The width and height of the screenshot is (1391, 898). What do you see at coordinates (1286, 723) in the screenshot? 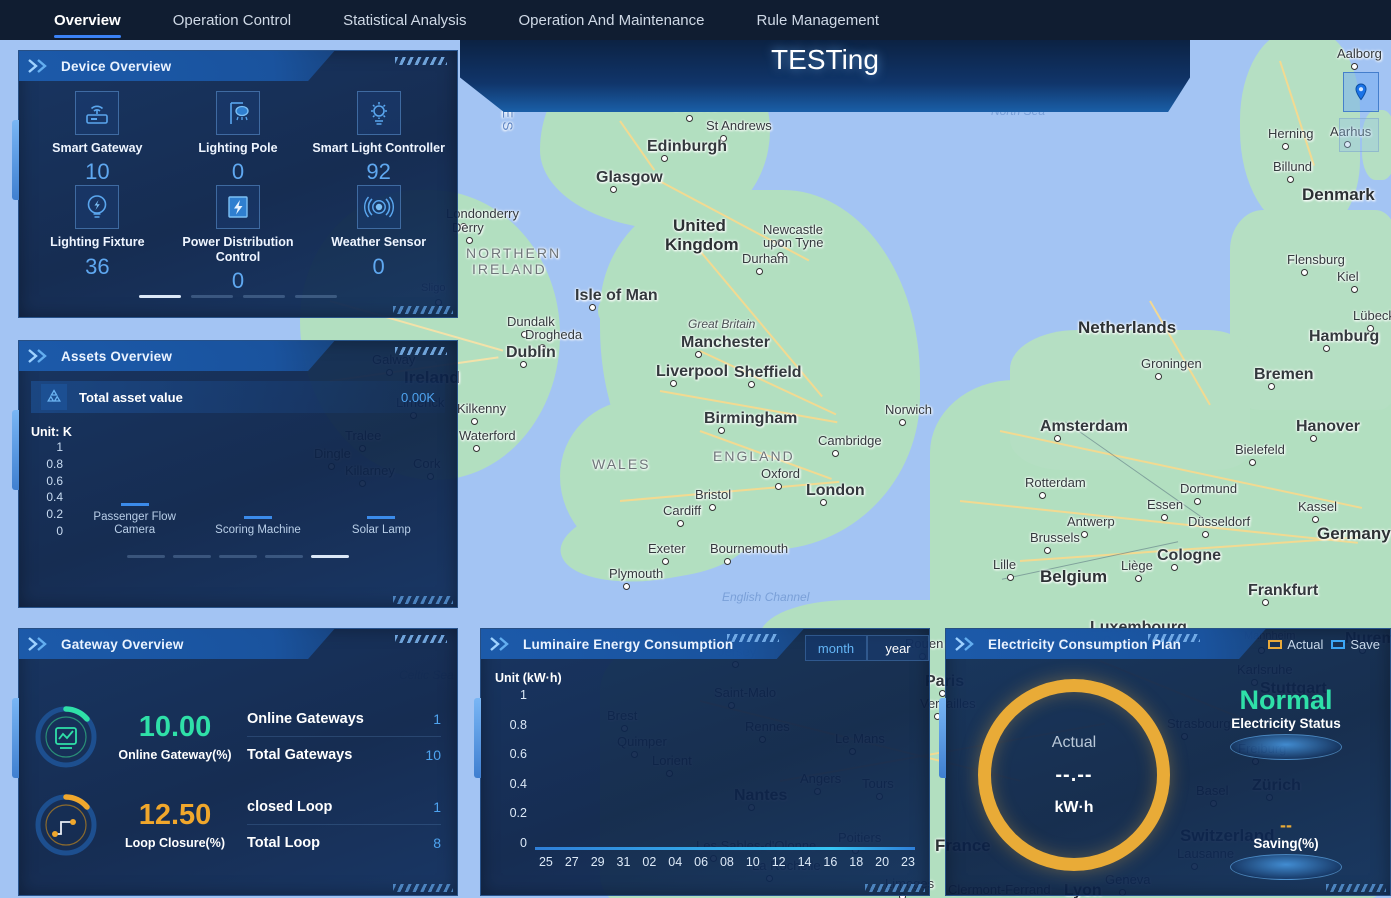
I see `electricity-status-caption: Electricity Status` at bounding box center [1286, 723].